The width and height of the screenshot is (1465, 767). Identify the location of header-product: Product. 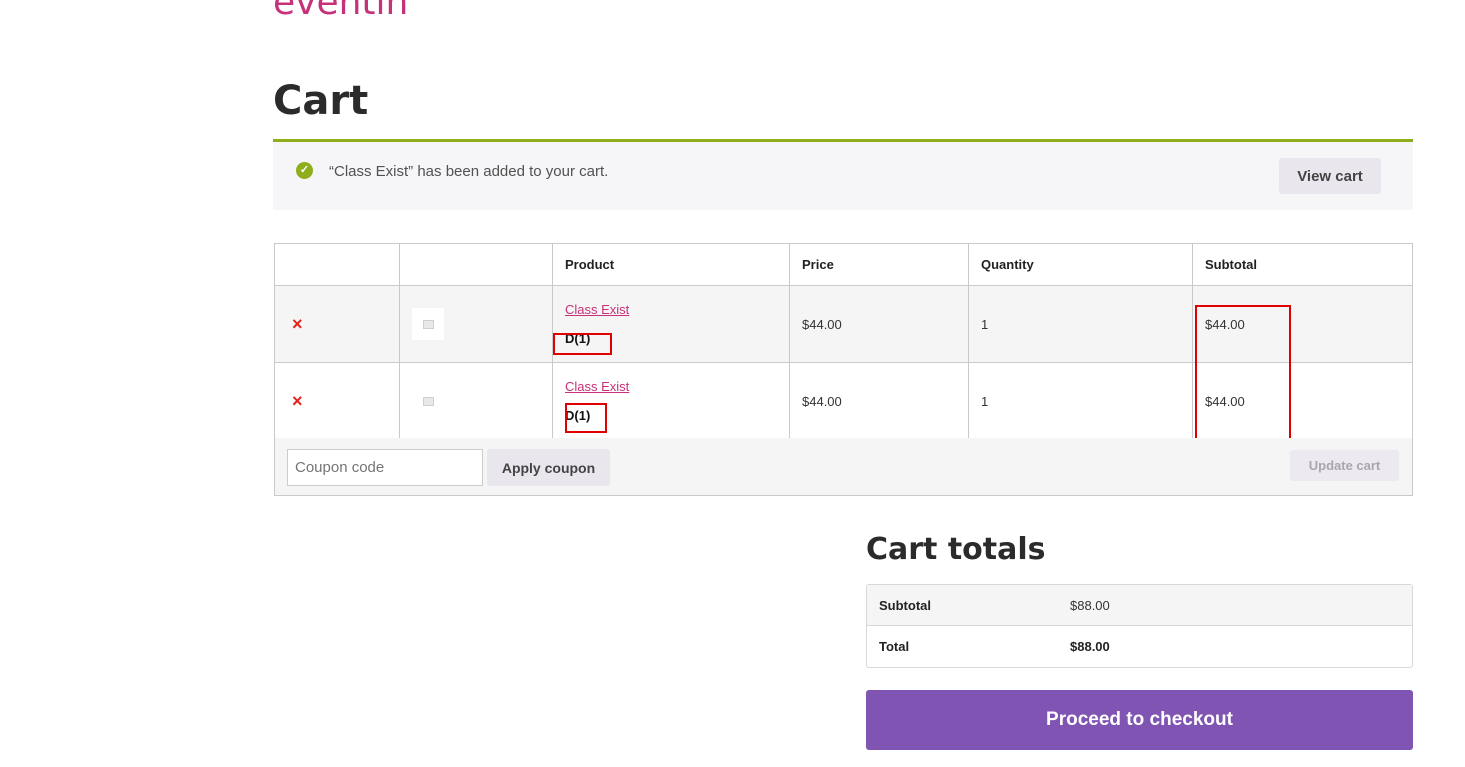
(671, 264).